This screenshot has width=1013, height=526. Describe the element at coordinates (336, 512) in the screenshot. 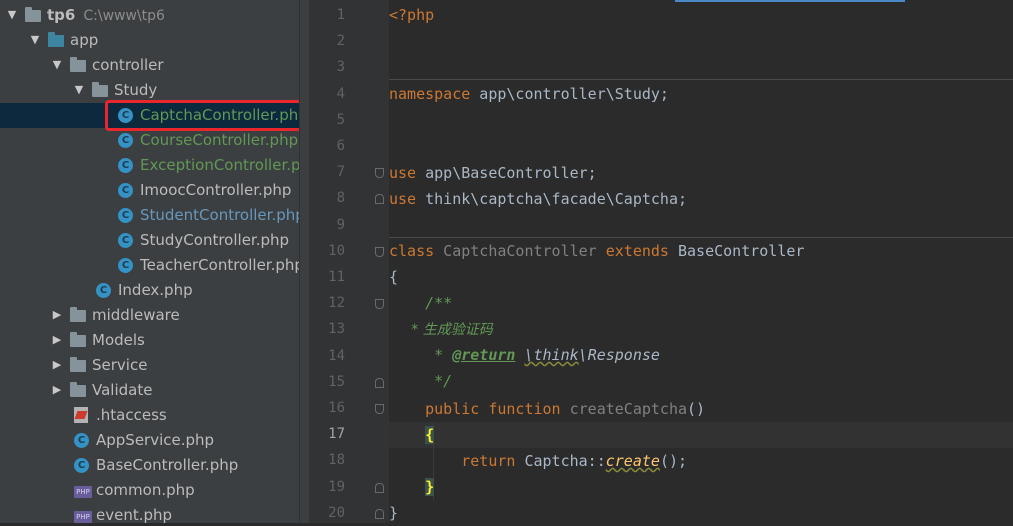

I see `line-number: 20` at that location.